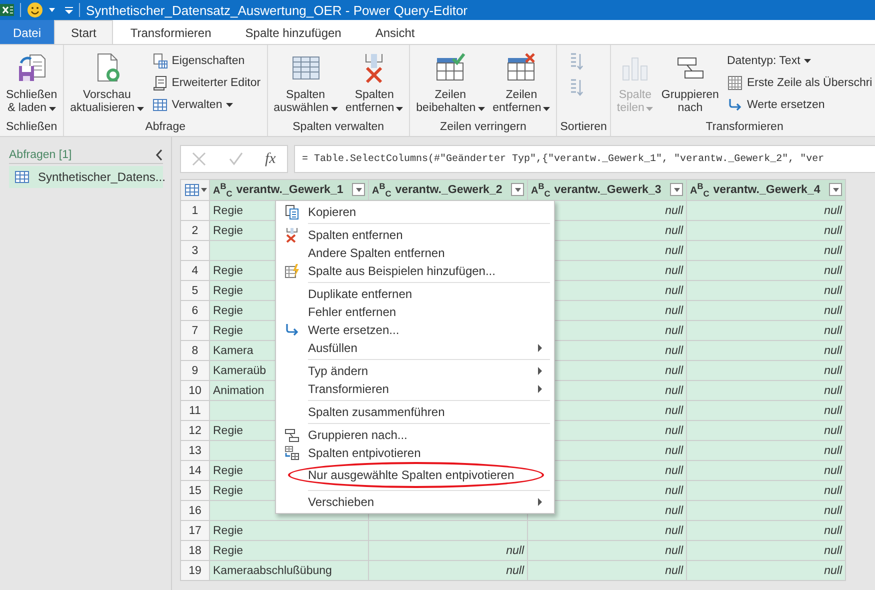 This screenshot has height=590, width=875. I want to click on row-number: 14, so click(195, 470).